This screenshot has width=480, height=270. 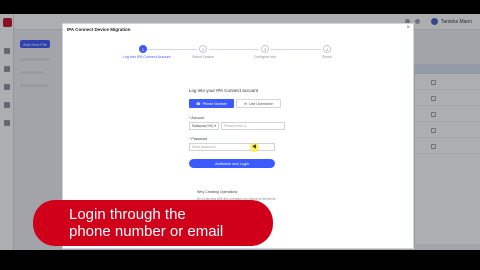 I want to click on step-label: Configure Info, so click(x=265, y=57).